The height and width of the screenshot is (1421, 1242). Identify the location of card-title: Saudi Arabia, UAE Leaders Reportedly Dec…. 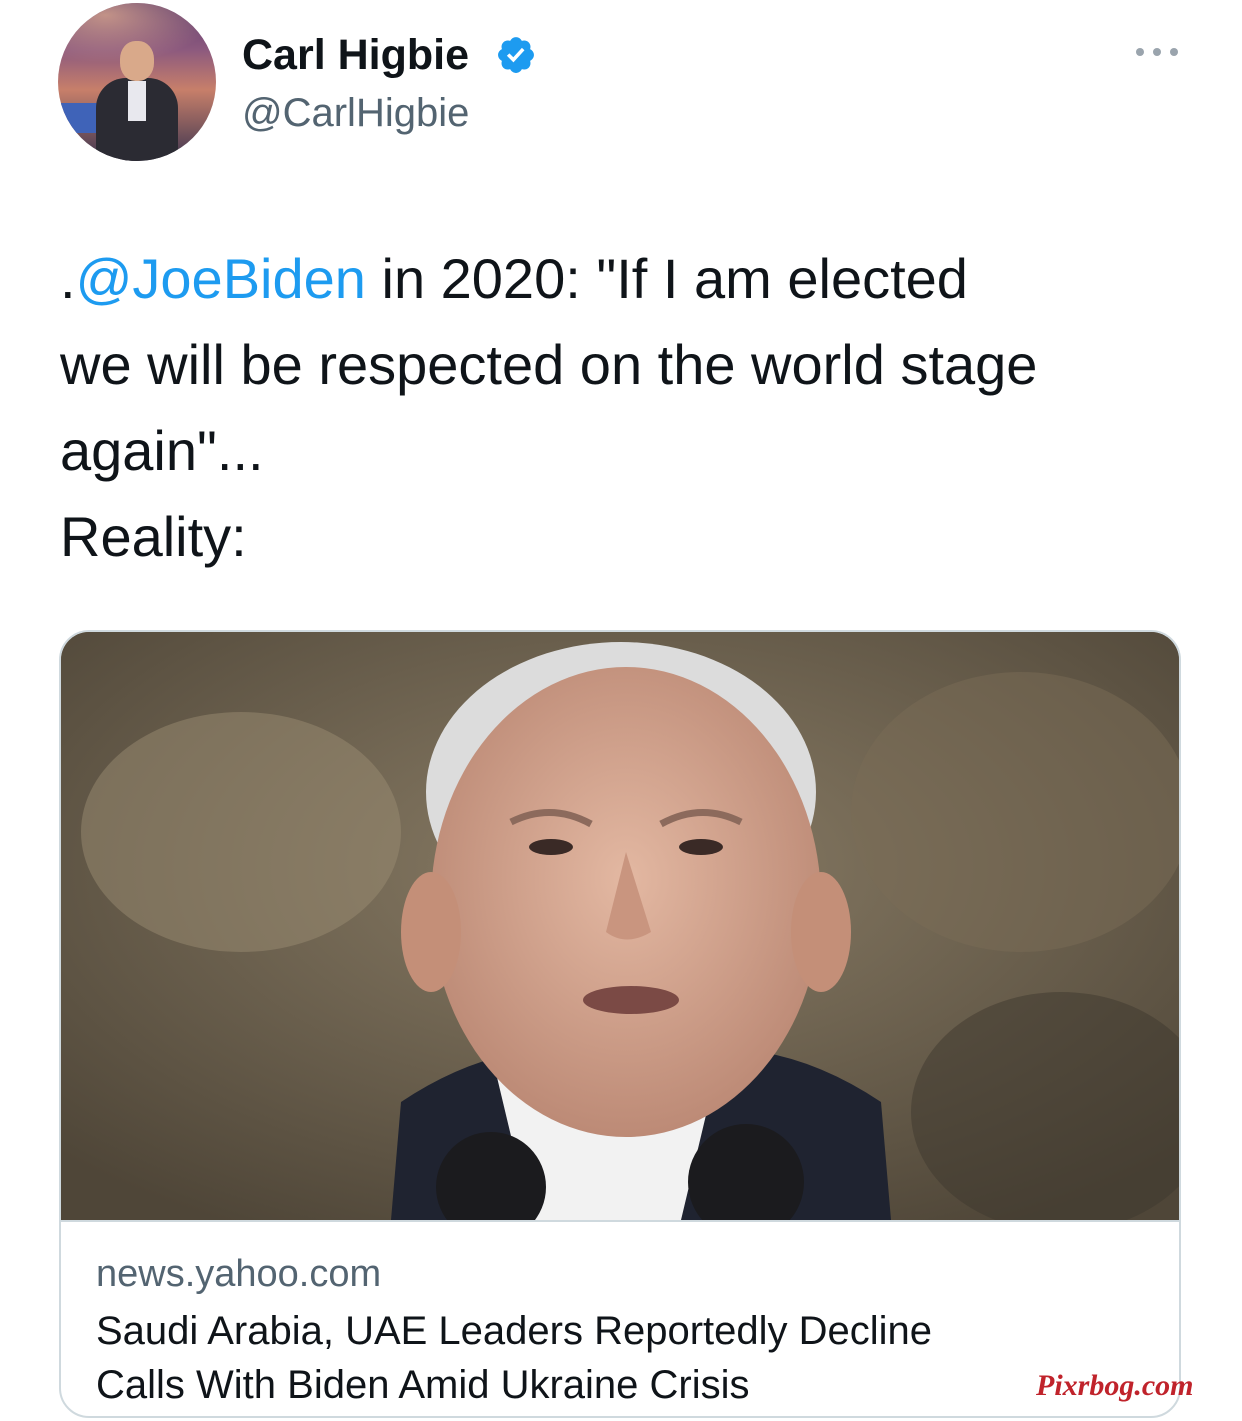
(621, 1358).